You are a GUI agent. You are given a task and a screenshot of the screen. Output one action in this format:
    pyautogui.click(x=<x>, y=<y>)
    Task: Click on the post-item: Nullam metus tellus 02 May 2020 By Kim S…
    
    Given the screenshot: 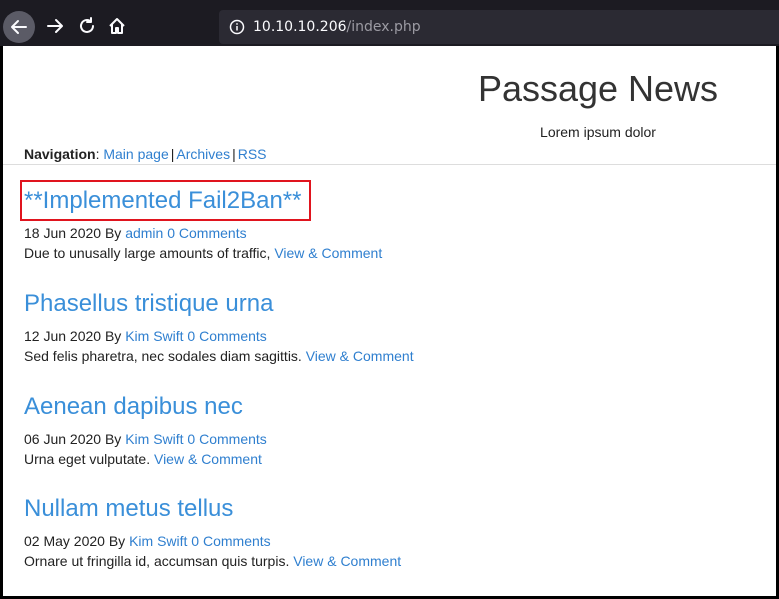 What is the action you would take?
    pyautogui.click(x=212, y=532)
    